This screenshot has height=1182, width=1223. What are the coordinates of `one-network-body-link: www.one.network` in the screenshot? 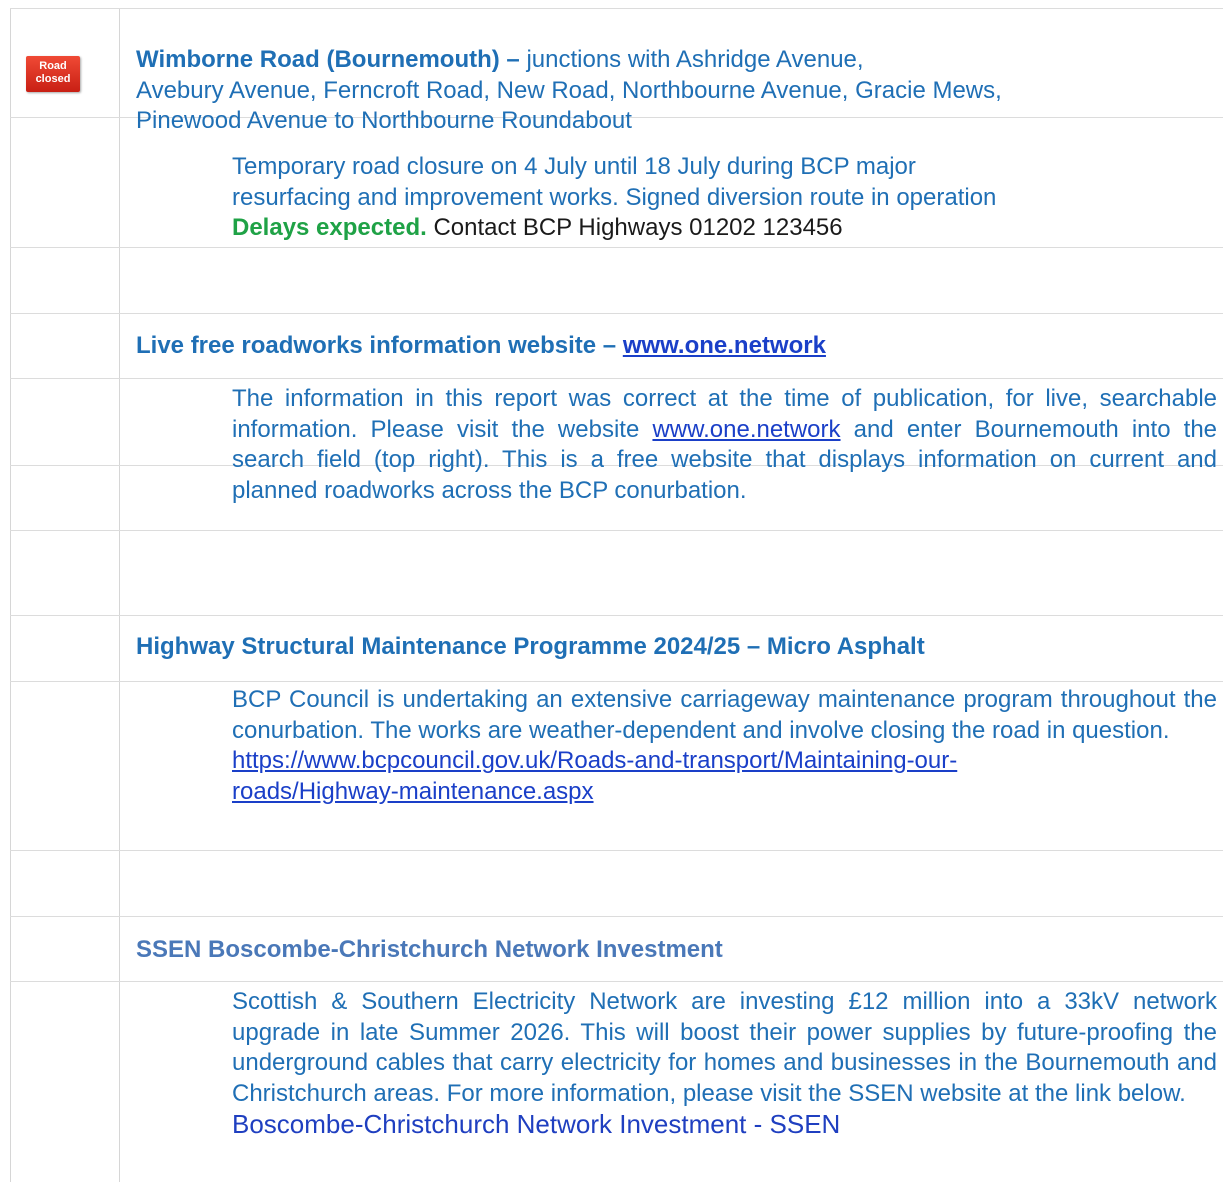 It's located at (746, 429).